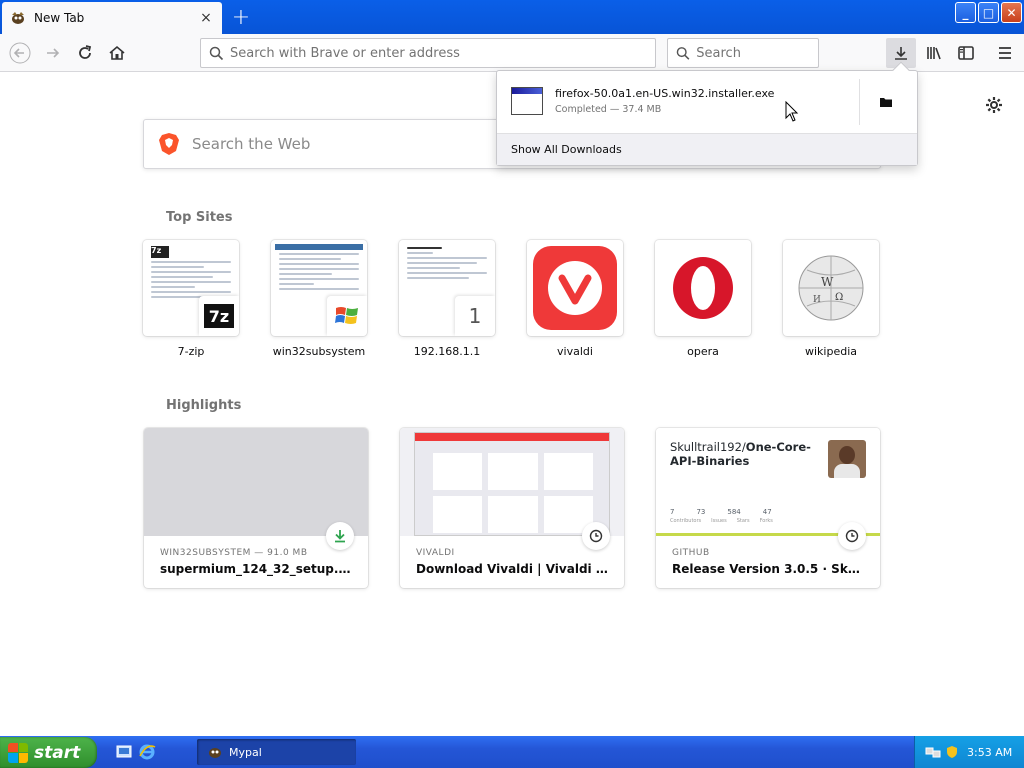 The image size is (1024, 768). I want to click on sidebar-button, so click(966, 53).